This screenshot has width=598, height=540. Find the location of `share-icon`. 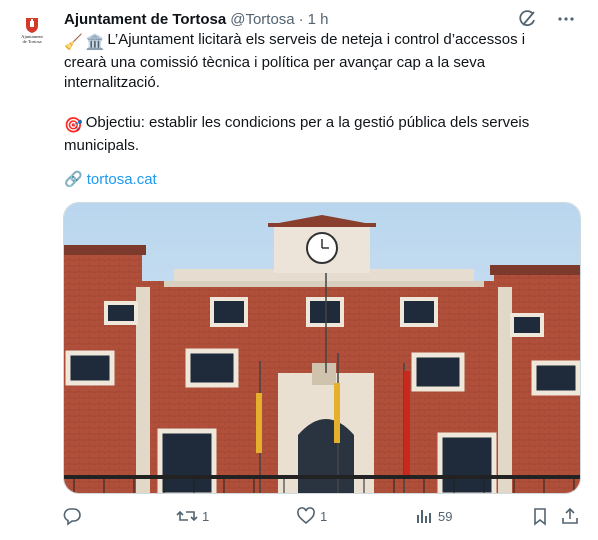

share-icon is located at coordinates (570, 515).